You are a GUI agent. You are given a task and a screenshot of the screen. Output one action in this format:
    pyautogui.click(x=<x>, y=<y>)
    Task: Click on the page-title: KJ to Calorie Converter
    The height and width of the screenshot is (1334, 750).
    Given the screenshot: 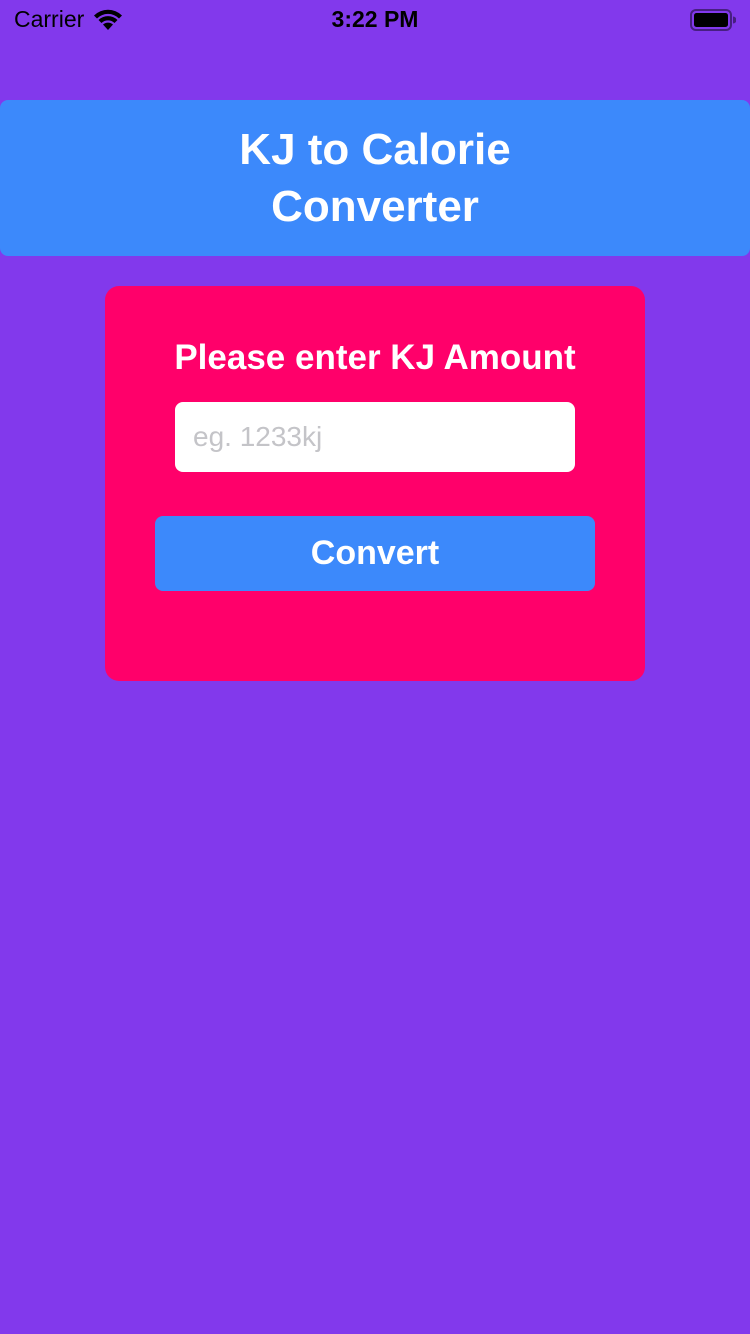 What is the action you would take?
    pyautogui.click(x=375, y=178)
    